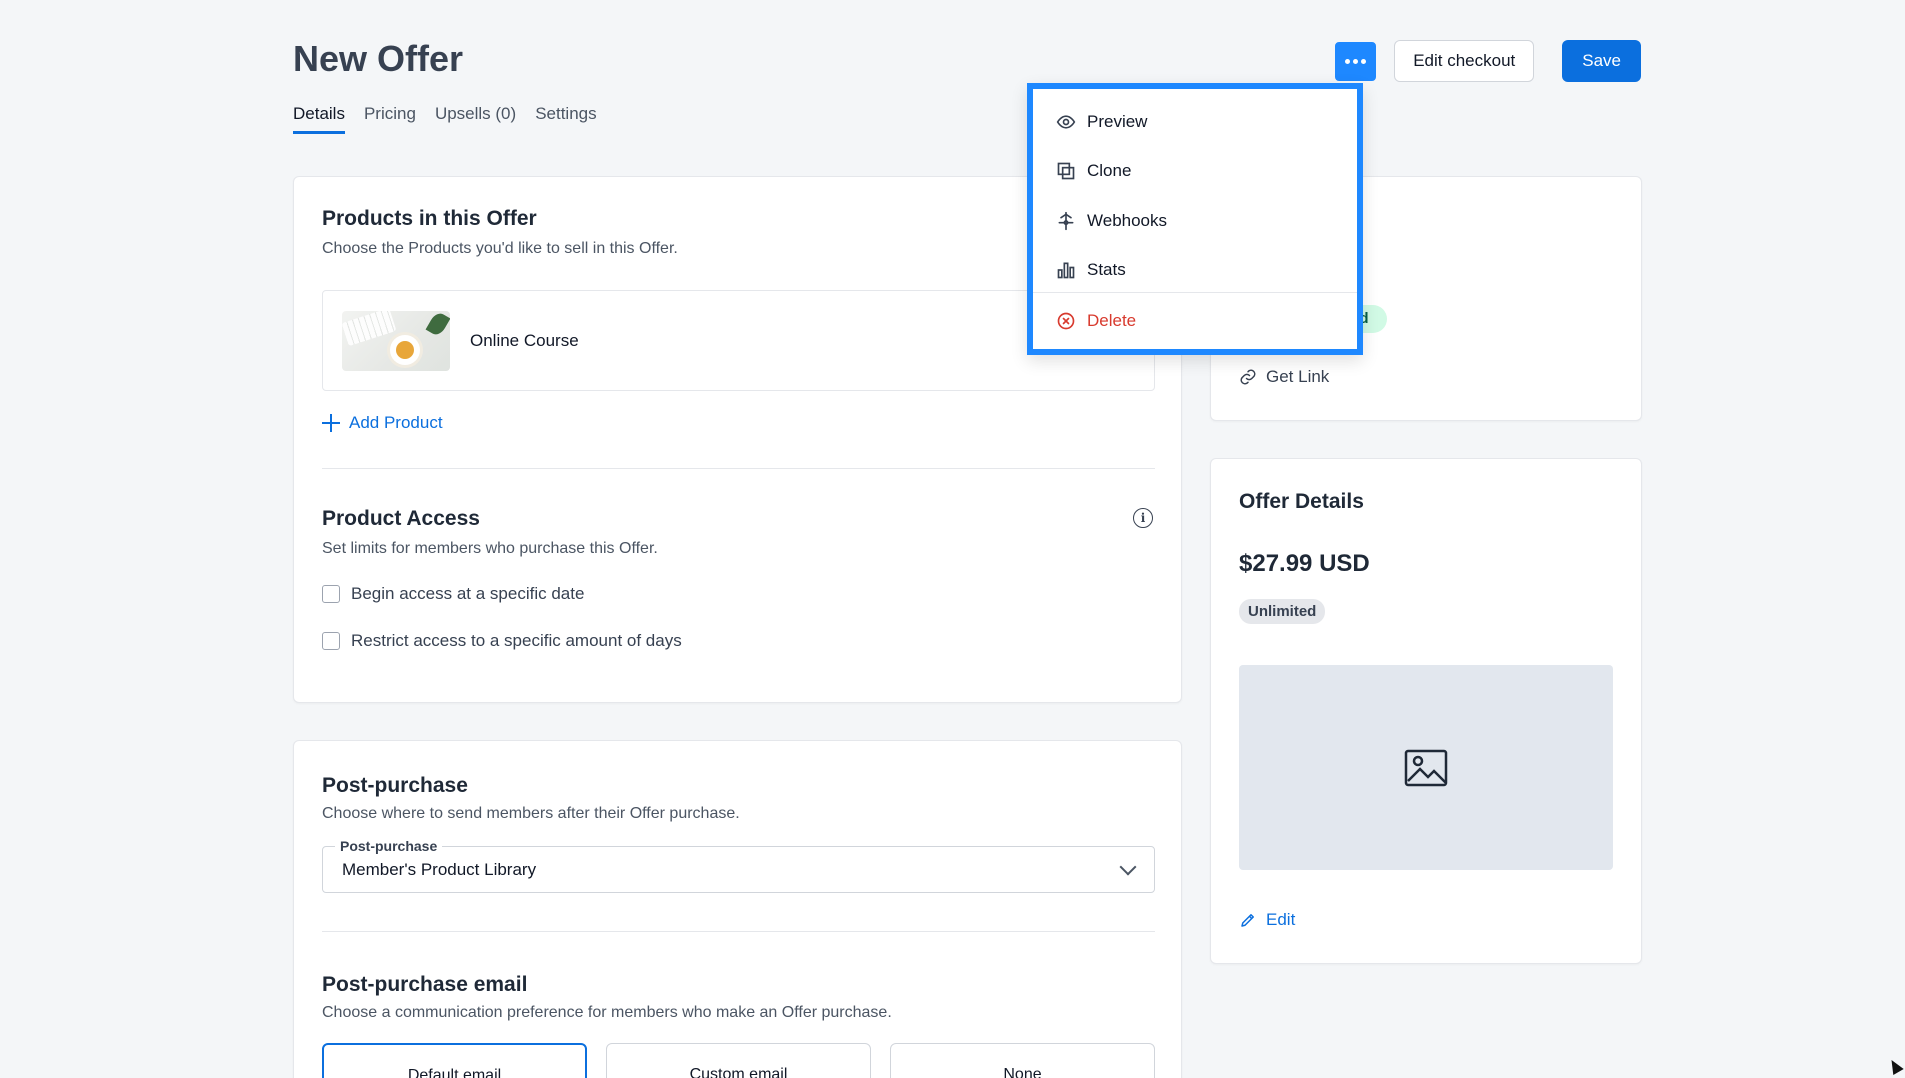 The height and width of the screenshot is (1078, 1905). What do you see at coordinates (1112, 320) in the screenshot?
I see `menu-item-label: Delete` at bounding box center [1112, 320].